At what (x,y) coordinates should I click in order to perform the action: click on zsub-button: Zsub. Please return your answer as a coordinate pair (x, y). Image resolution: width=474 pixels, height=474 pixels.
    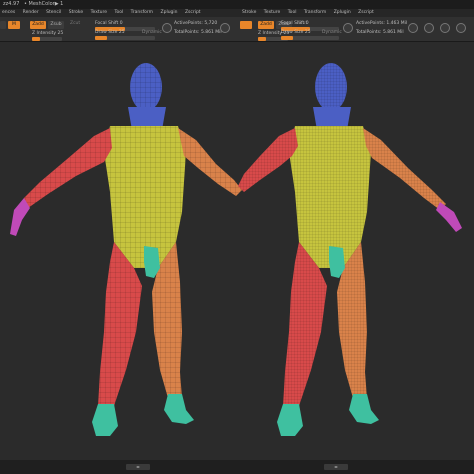
    Looking at the image, I should click on (56, 25).